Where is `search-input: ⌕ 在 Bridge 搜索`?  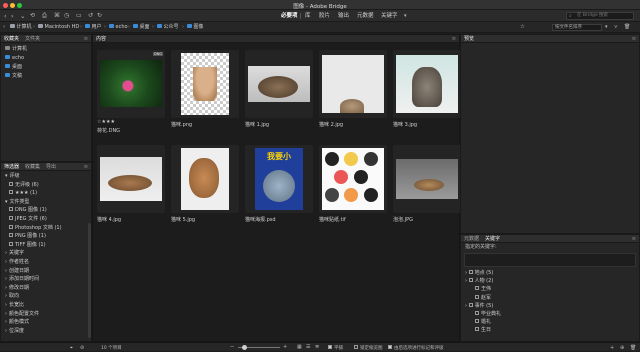
search-input: ⌕ 在 Bridge 搜索 is located at coordinates (600, 16).